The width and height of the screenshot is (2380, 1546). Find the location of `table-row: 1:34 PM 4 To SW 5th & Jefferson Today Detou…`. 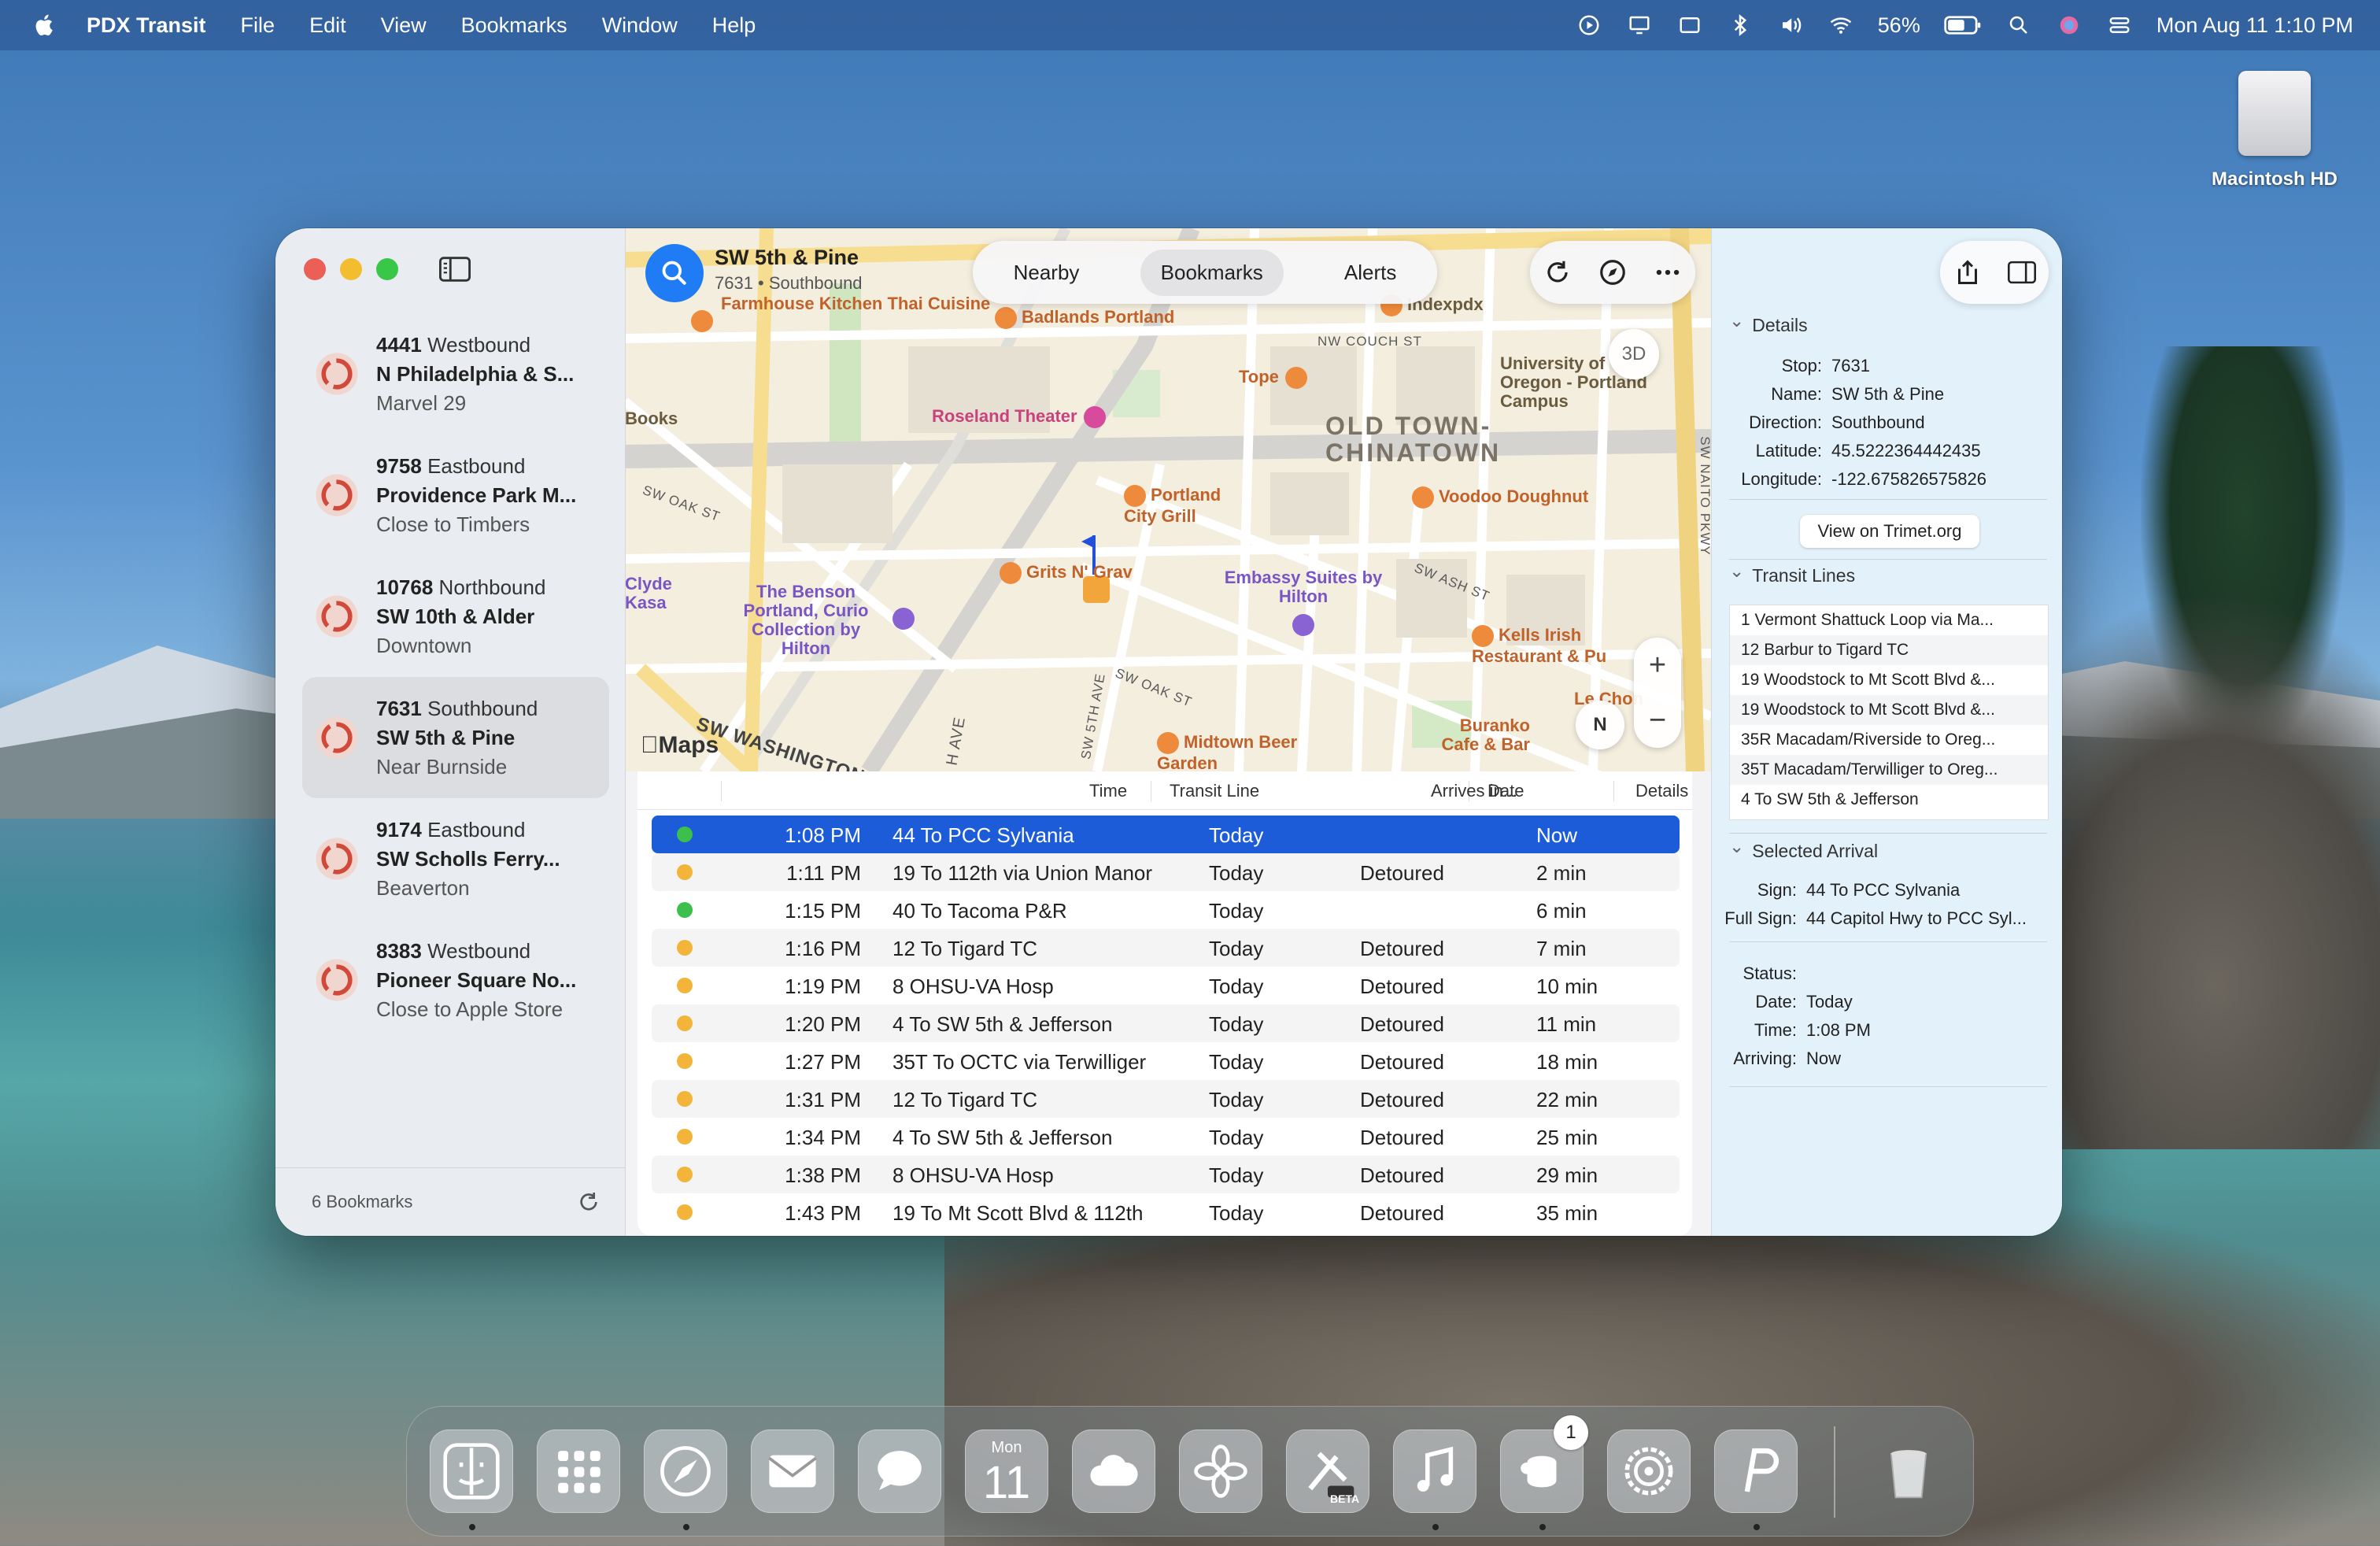

table-row: 1:34 PM 4 To SW 5th & Jefferson Today Detou… is located at coordinates (1166, 1137).